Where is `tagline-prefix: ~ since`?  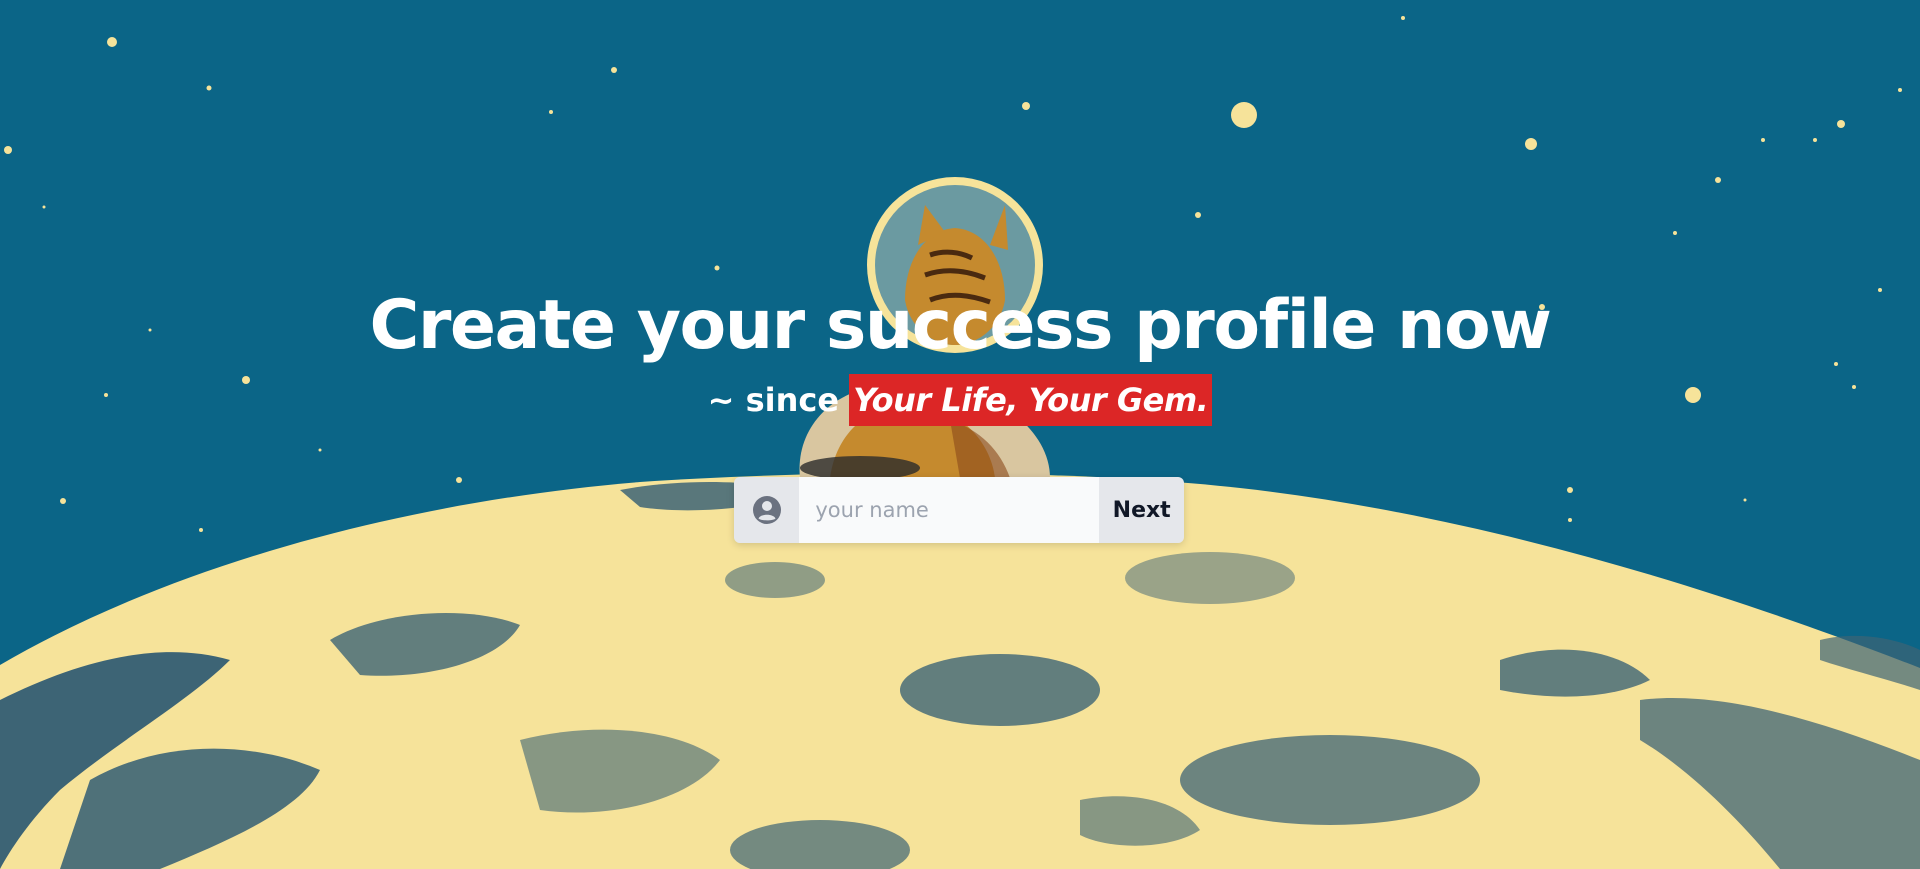 tagline-prefix: ~ since is located at coordinates (773, 400).